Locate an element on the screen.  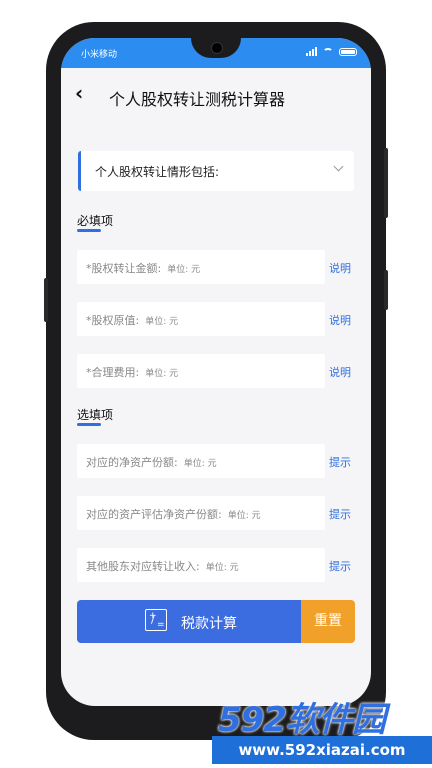
other-shareholder-income-field: 其他股东对应转让收入: 单位: 元 is located at coordinates (201, 565).